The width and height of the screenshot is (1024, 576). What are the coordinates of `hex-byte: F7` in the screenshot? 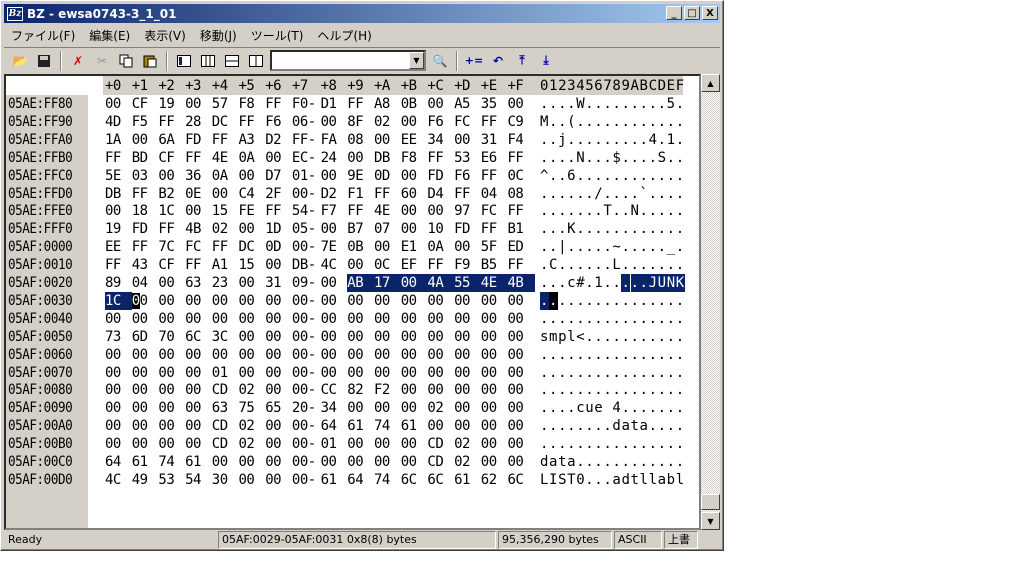 It's located at (332, 211).